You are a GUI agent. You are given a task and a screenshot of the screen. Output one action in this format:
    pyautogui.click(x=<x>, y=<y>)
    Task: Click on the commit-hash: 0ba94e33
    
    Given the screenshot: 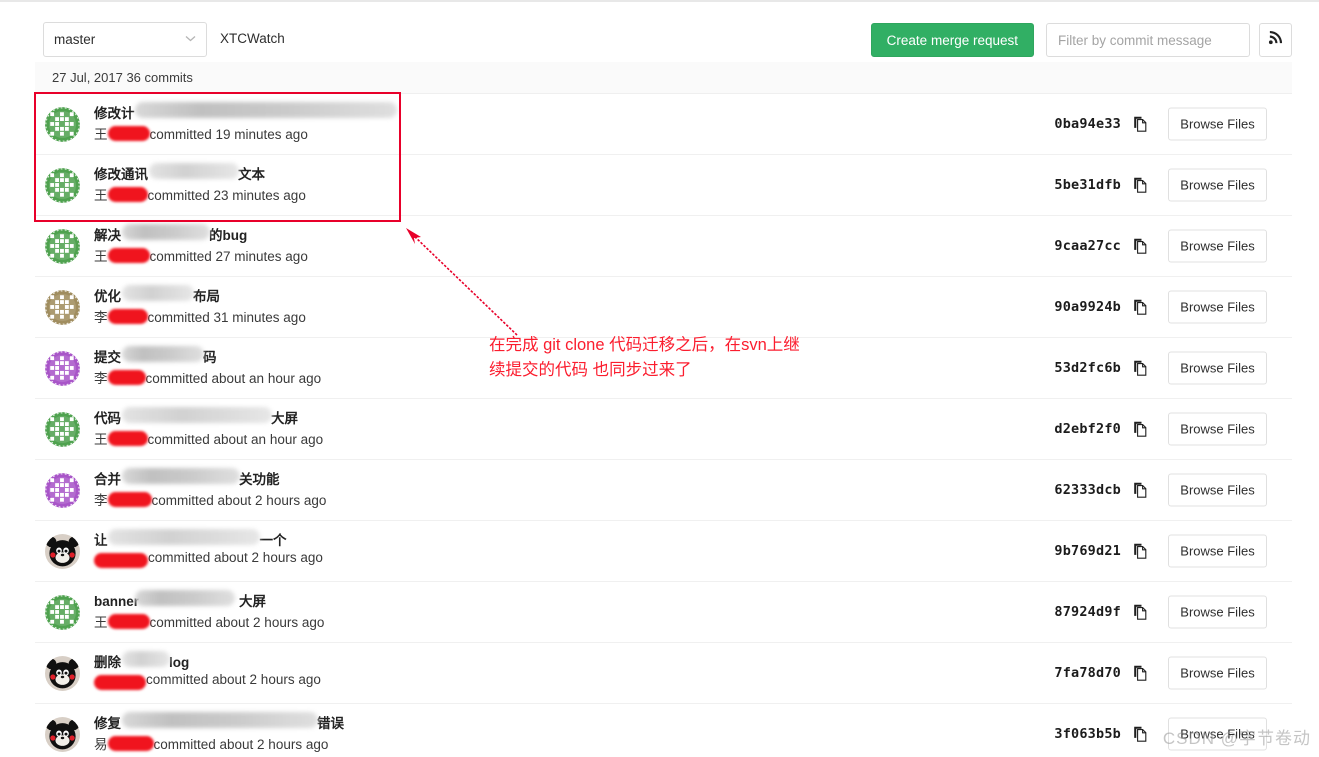 What is the action you would take?
    pyautogui.click(x=1087, y=124)
    